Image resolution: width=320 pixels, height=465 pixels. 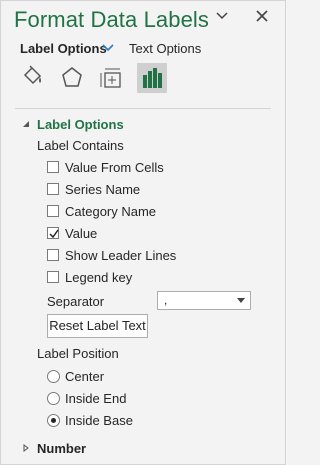 I want to click on radio-label: Center, so click(x=85, y=376).